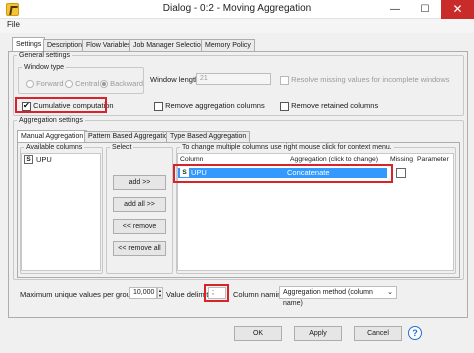  I want to click on window-length-input: 21, so click(233, 79).